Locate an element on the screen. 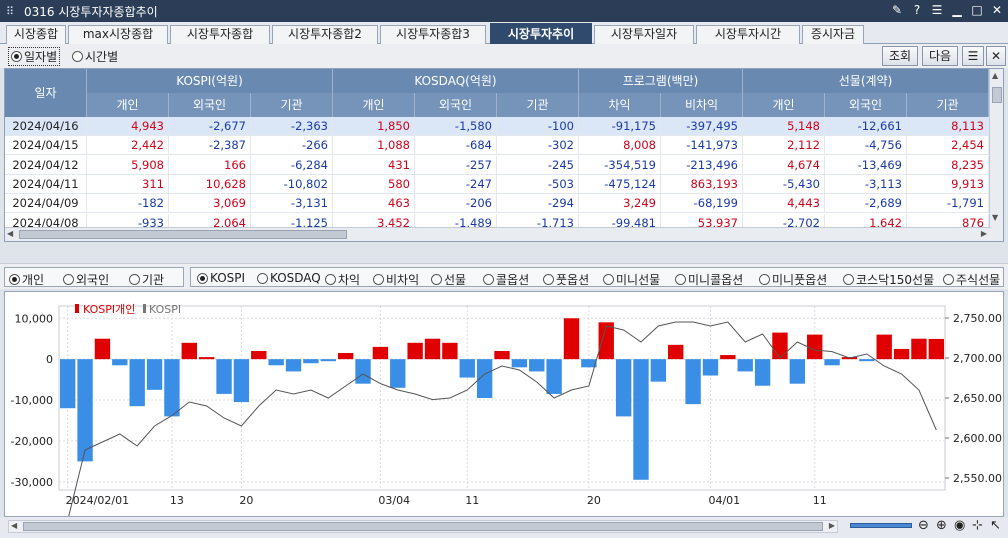 The width and height of the screenshot is (1008, 538). help-icon: ? is located at coordinates (917, 10).